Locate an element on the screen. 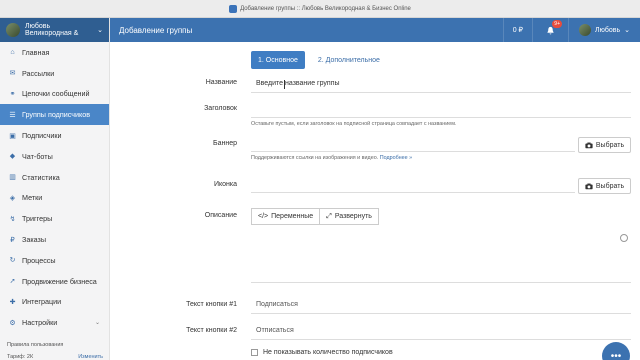 This screenshot has height=360, width=640. sidebar-user-name: Любовь Великородная & is located at coordinates (52, 30).